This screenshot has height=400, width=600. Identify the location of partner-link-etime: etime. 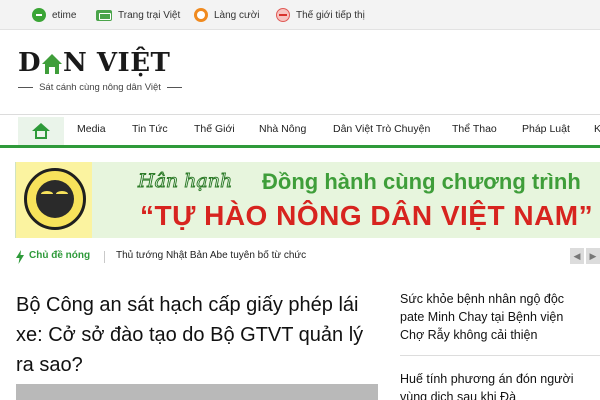
(54, 15).